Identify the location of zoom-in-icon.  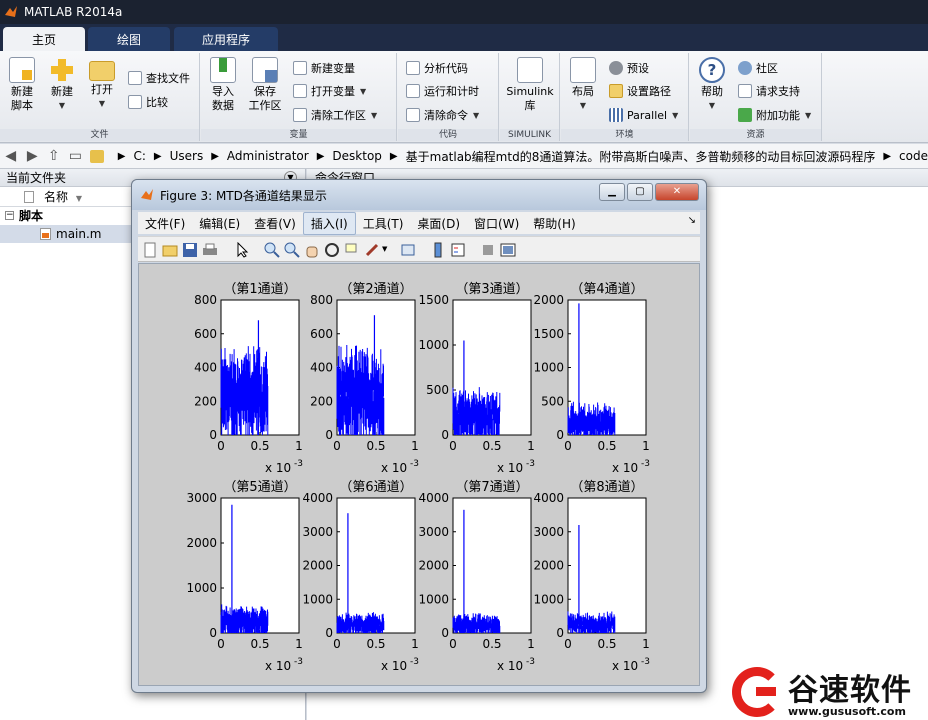
(272, 250).